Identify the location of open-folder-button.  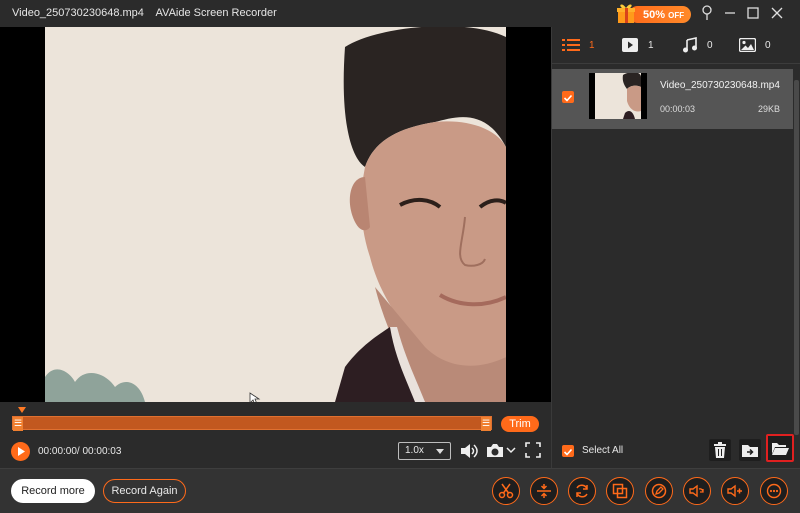
(780, 448).